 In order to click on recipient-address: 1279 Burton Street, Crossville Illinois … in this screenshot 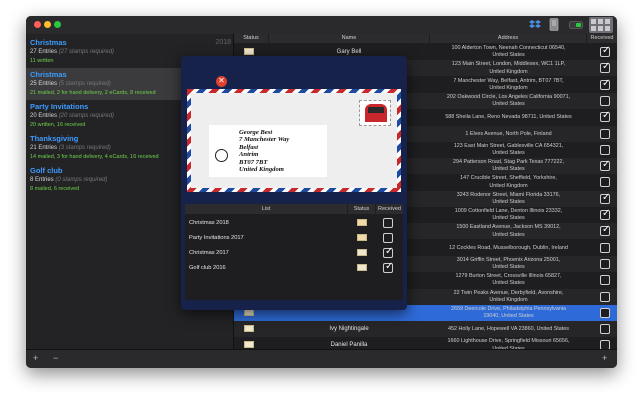, I will do `click(508, 280)`.